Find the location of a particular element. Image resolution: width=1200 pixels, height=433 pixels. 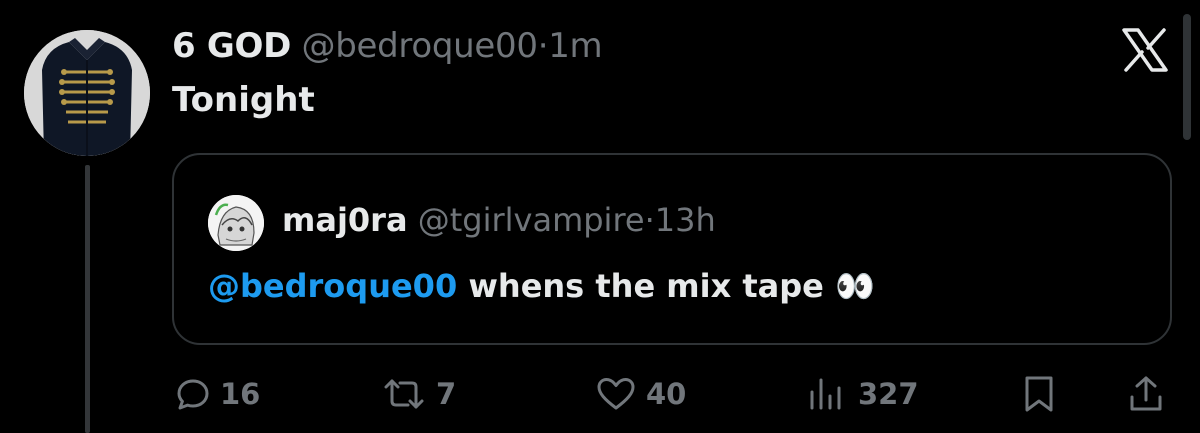

retweet-count: 7 is located at coordinates (446, 394).